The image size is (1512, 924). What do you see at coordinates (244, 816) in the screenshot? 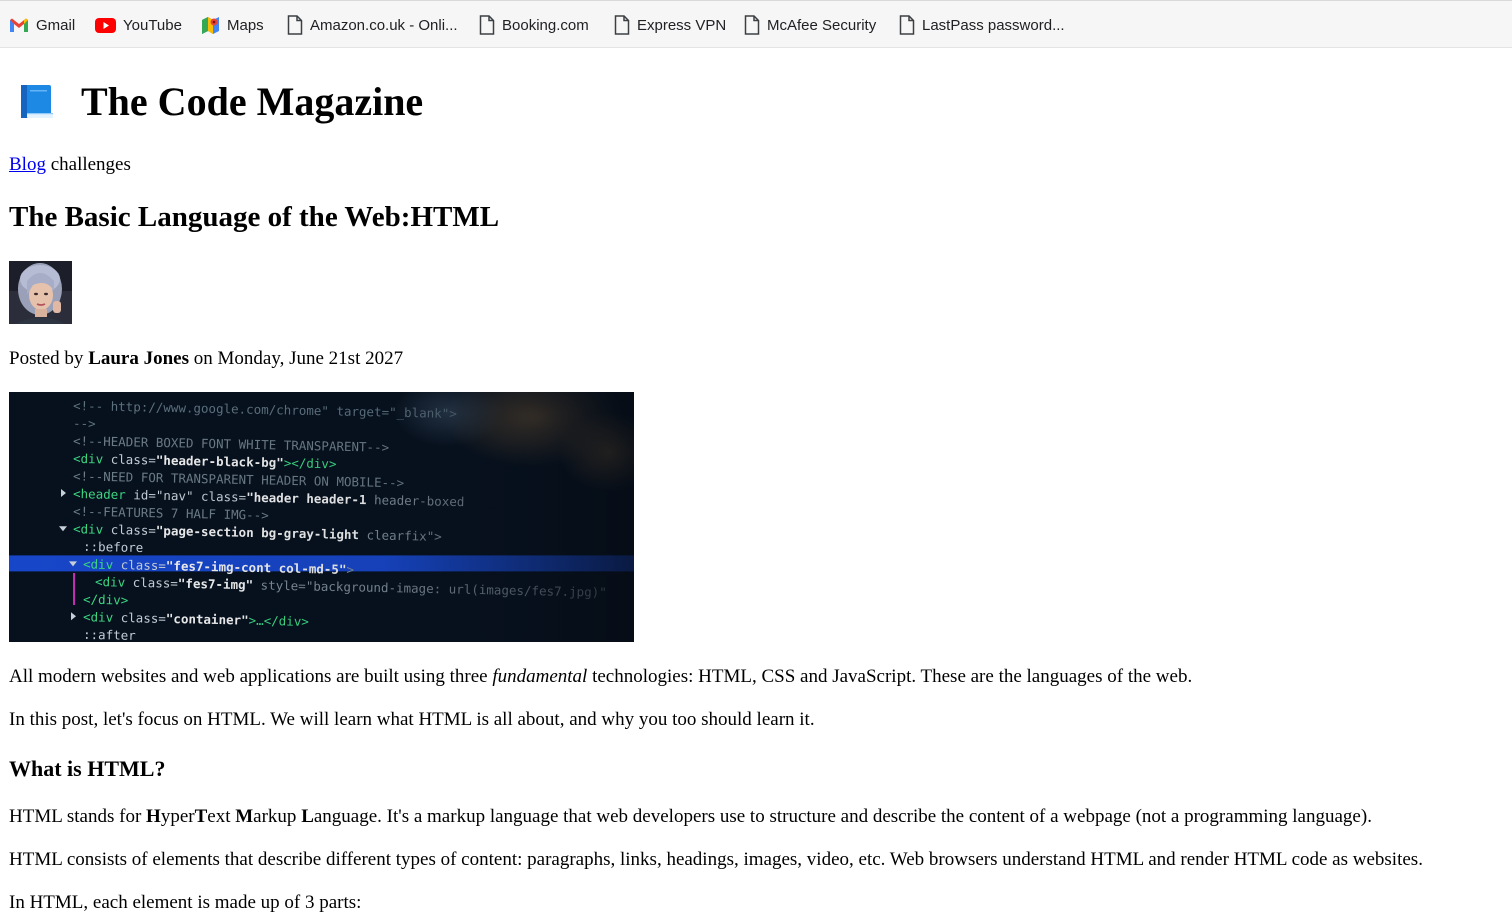
I see `acronym-letter: M` at bounding box center [244, 816].